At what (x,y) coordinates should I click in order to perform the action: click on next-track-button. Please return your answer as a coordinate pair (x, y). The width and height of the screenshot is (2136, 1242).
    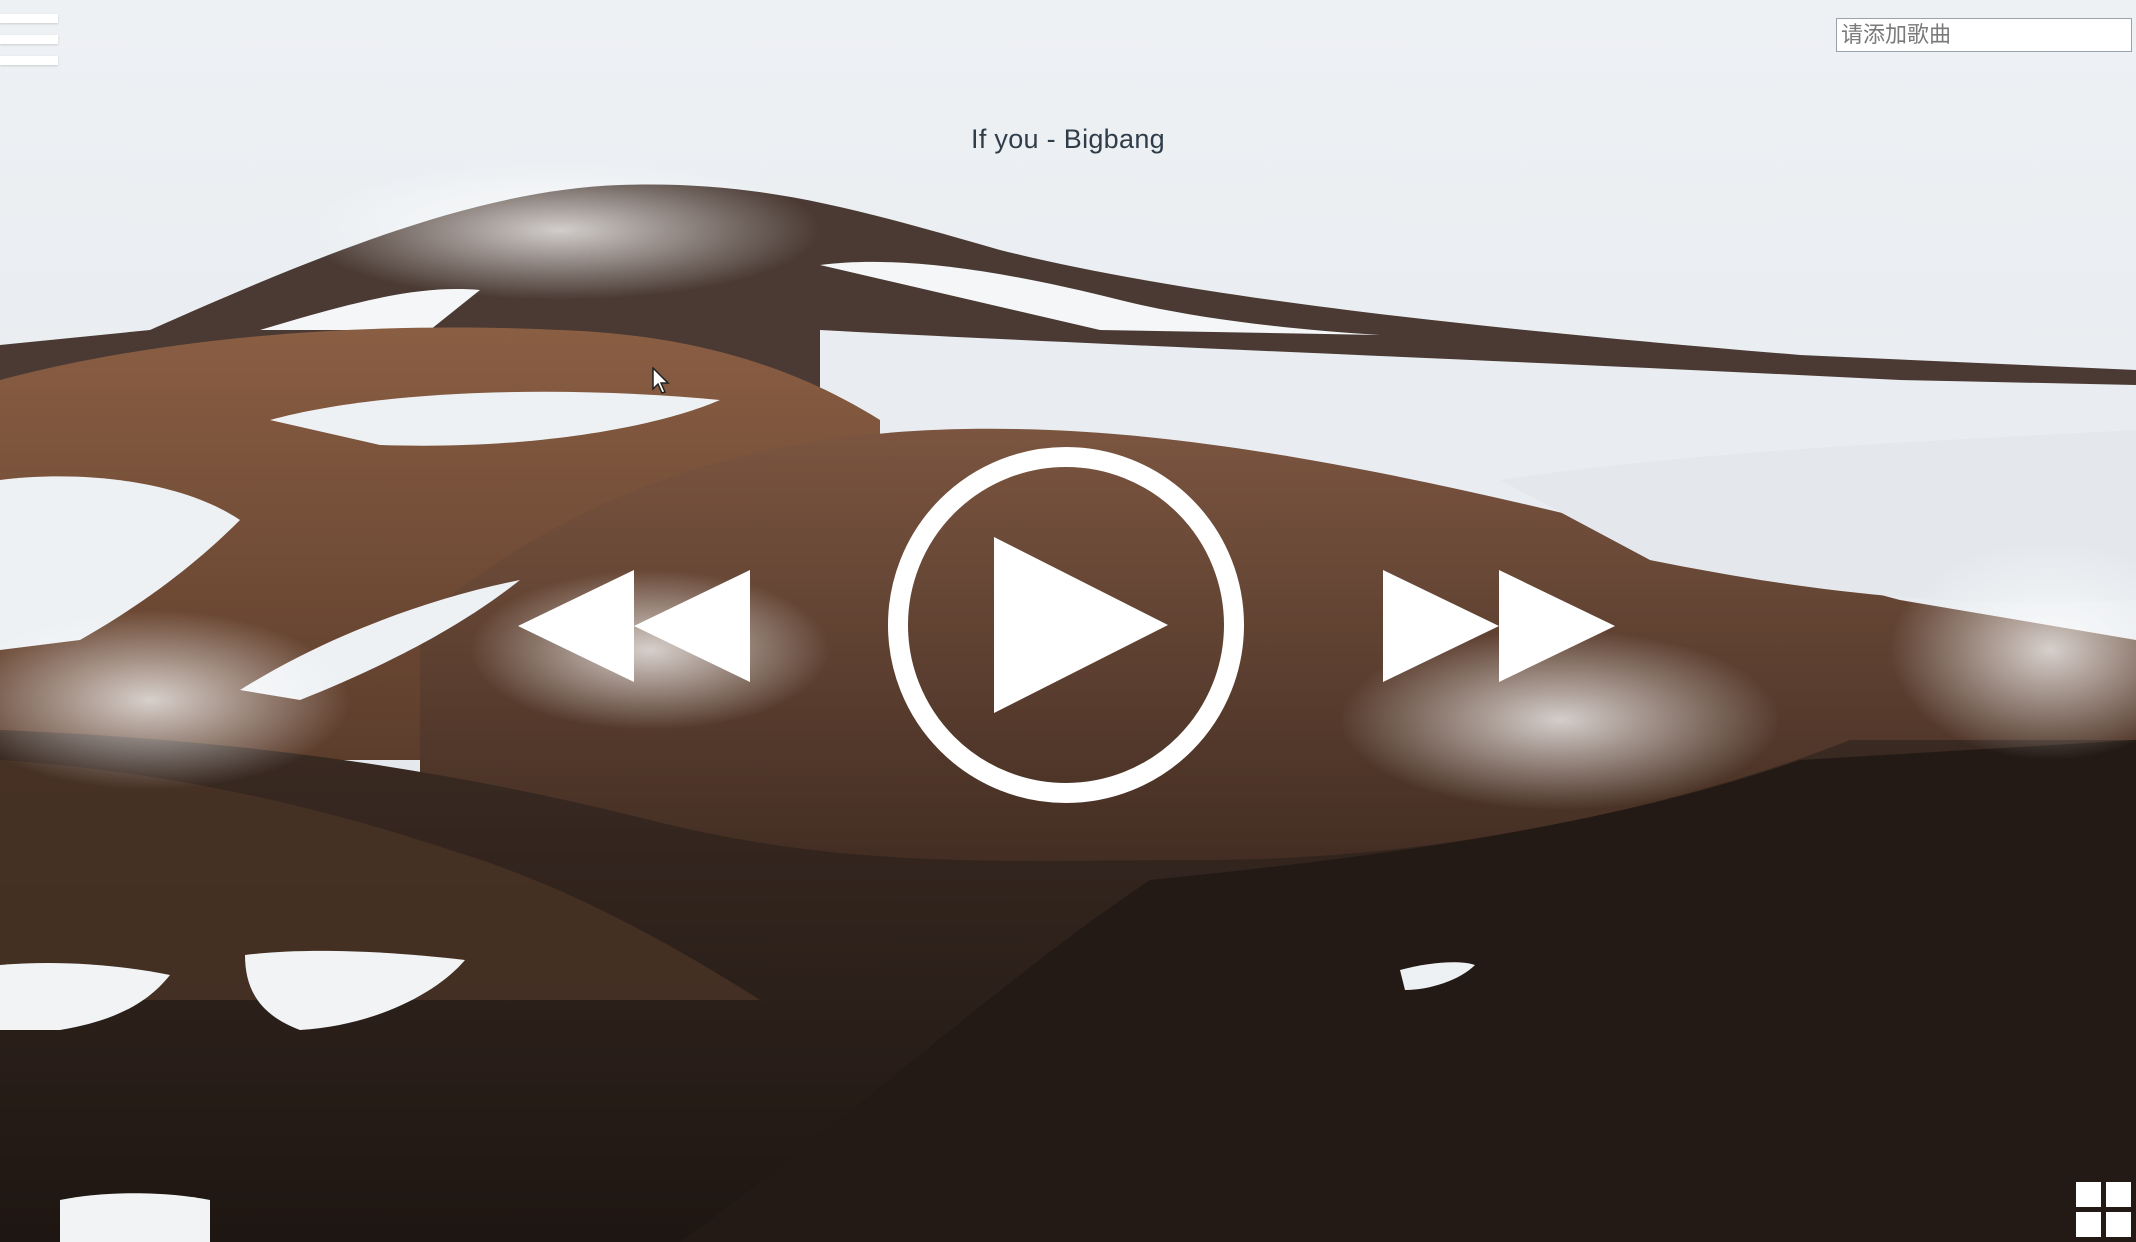
    Looking at the image, I should click on (1500, 626).